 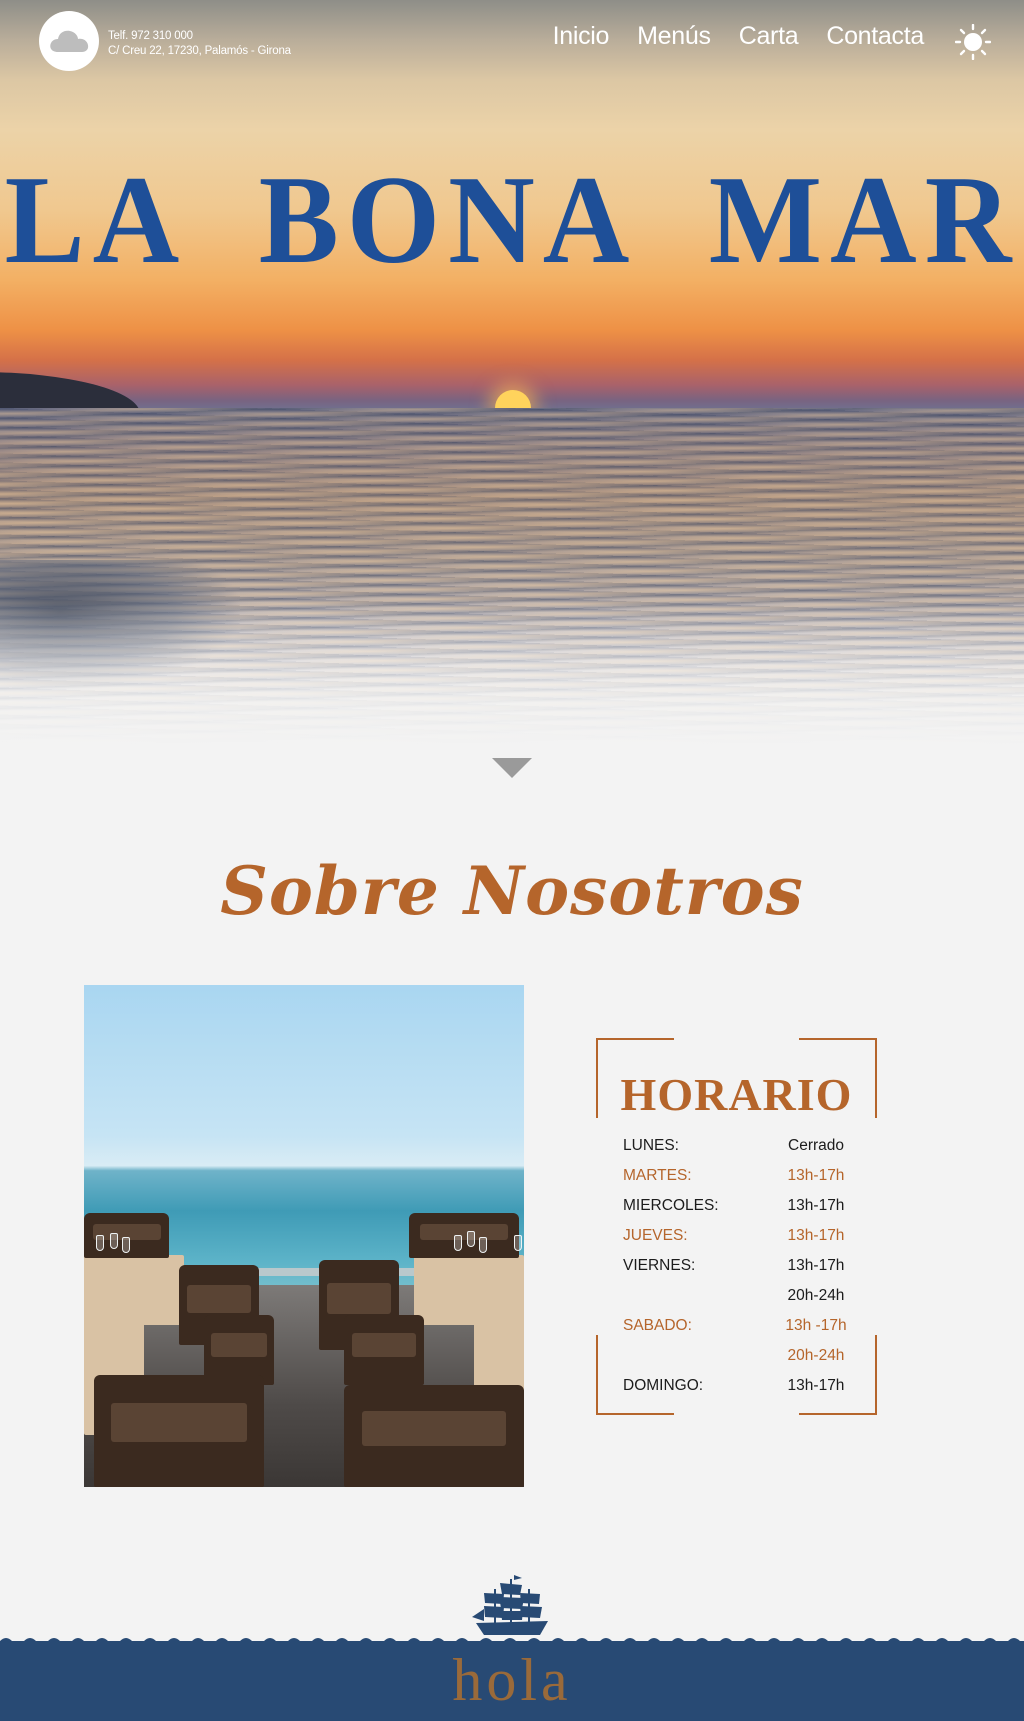 What do you see at coordinates (734, 1235) in the screenshot?
I see `schedule-row: JUEVES: 13h-17h` at bounding box center [734, 1235].